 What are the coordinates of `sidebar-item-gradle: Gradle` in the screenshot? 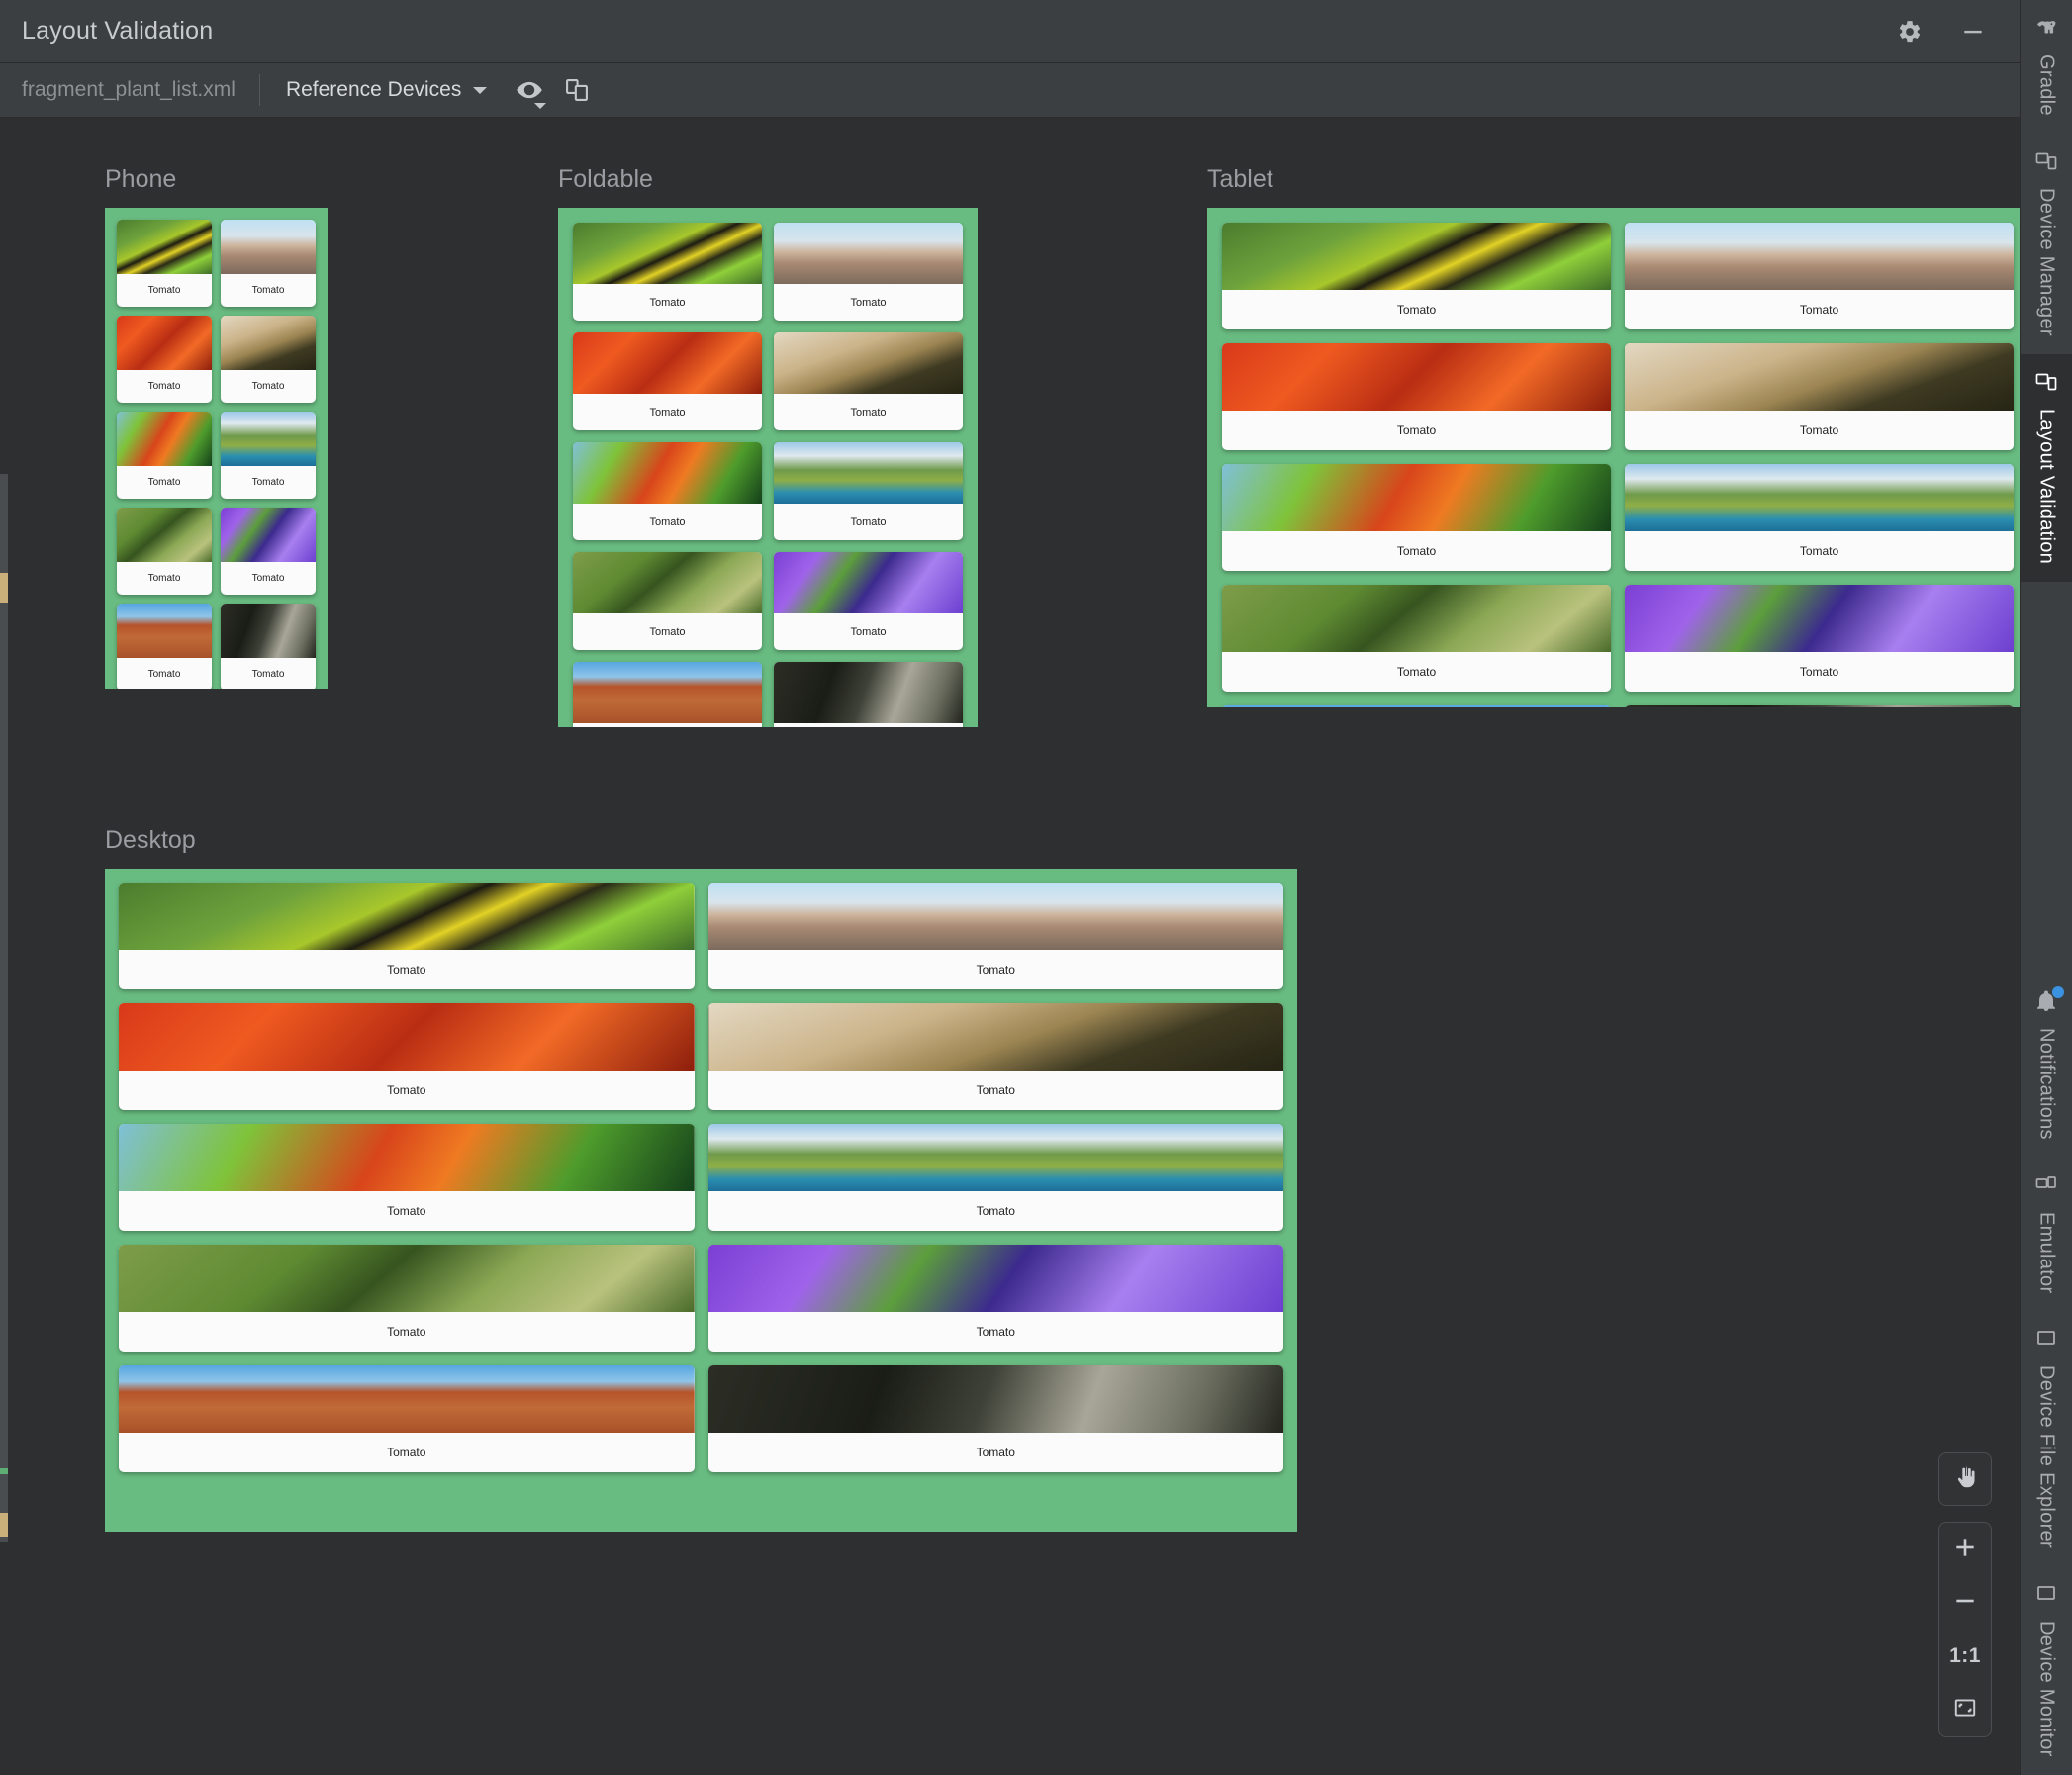 It's located at (2046, 67).